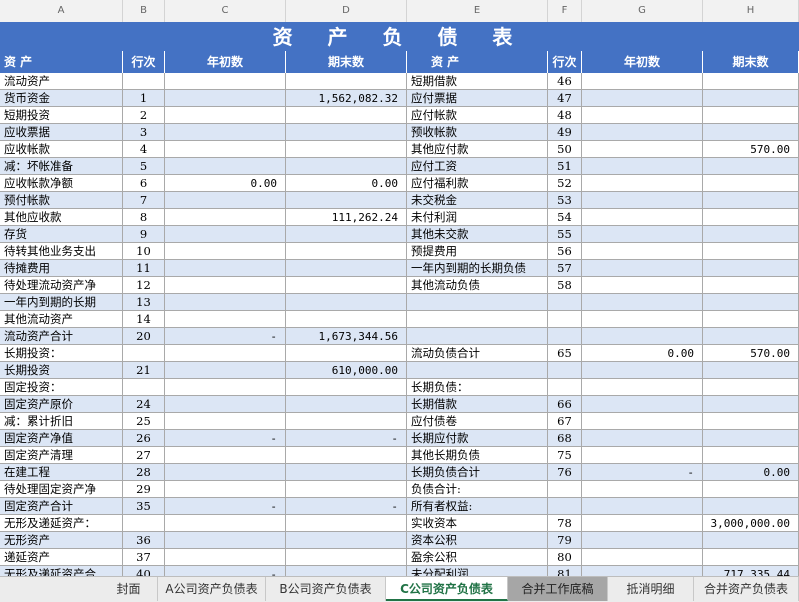 The image size is (799, 602). What do you see at coordinates (565, 285) in the screenshot?
I see `cell-f: 58` at bounding box center [565, 285].